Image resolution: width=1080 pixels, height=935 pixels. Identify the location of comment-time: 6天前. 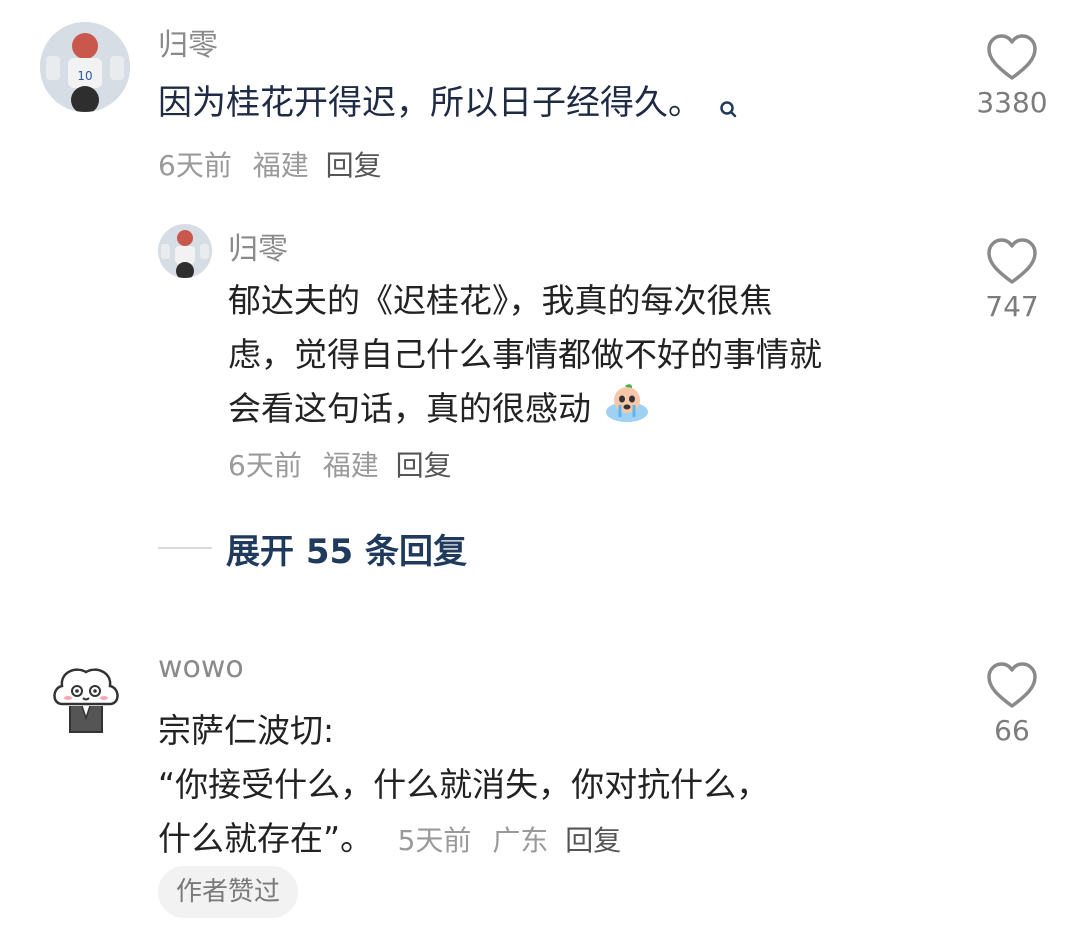
(195, 165).